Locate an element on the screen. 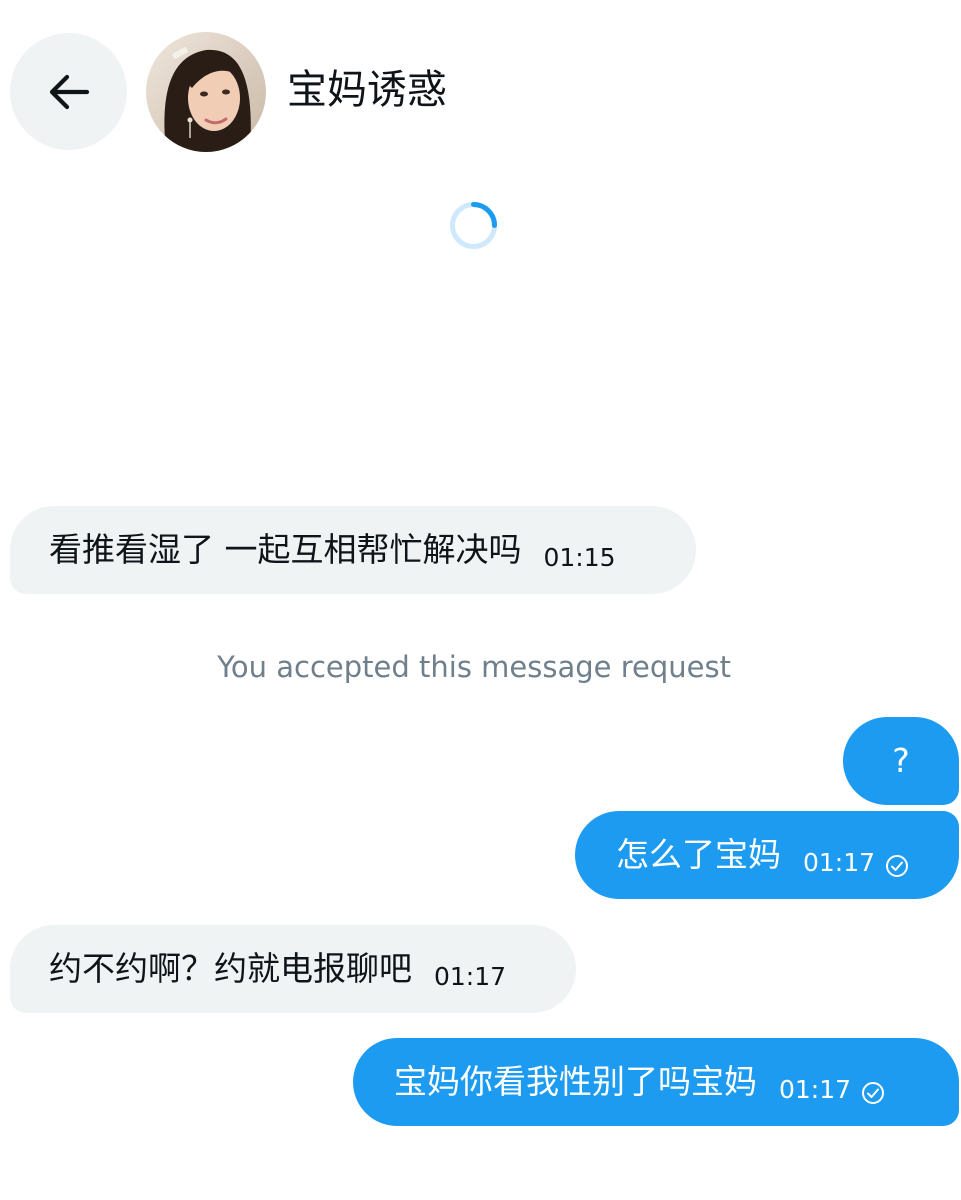 This screenshot has height=1200, width=961. message-timestamp: 01:15 is located at coordinates (579, 557).